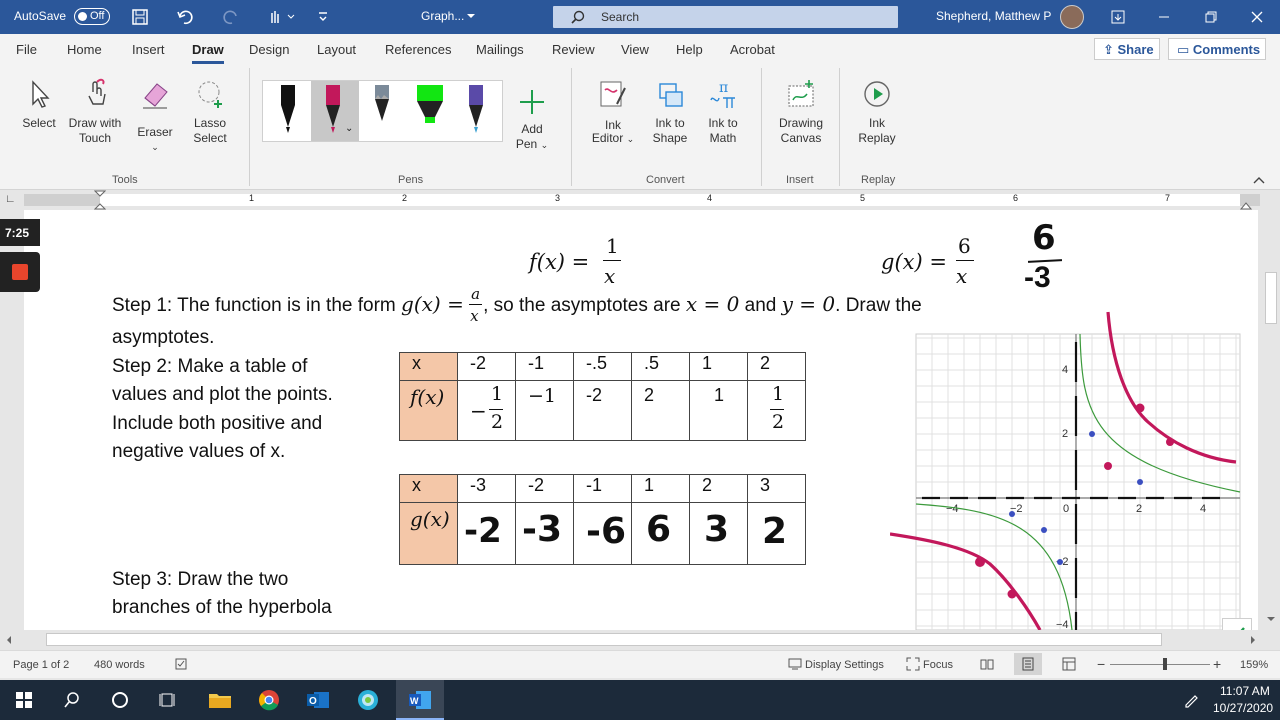 The width and height of the screenshot is (1280, 720). I want to click on eraser-label: Eraser, so click(155, 132).